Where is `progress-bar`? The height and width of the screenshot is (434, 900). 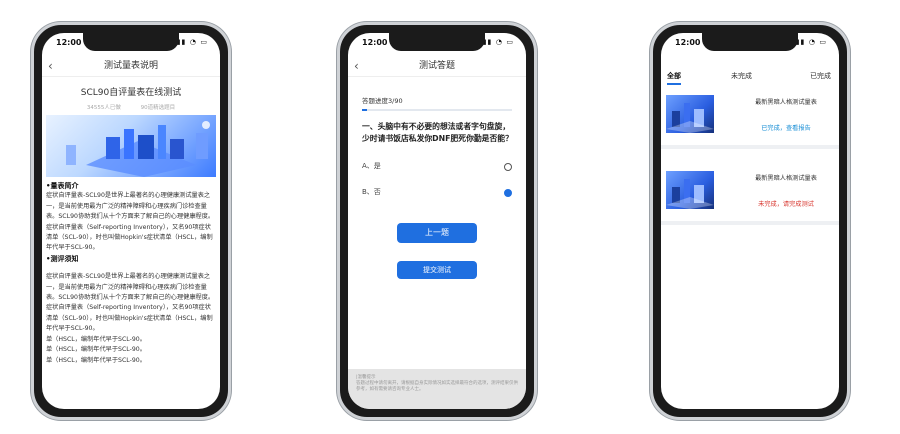 progress-bar is located at coordinates (437, 110).